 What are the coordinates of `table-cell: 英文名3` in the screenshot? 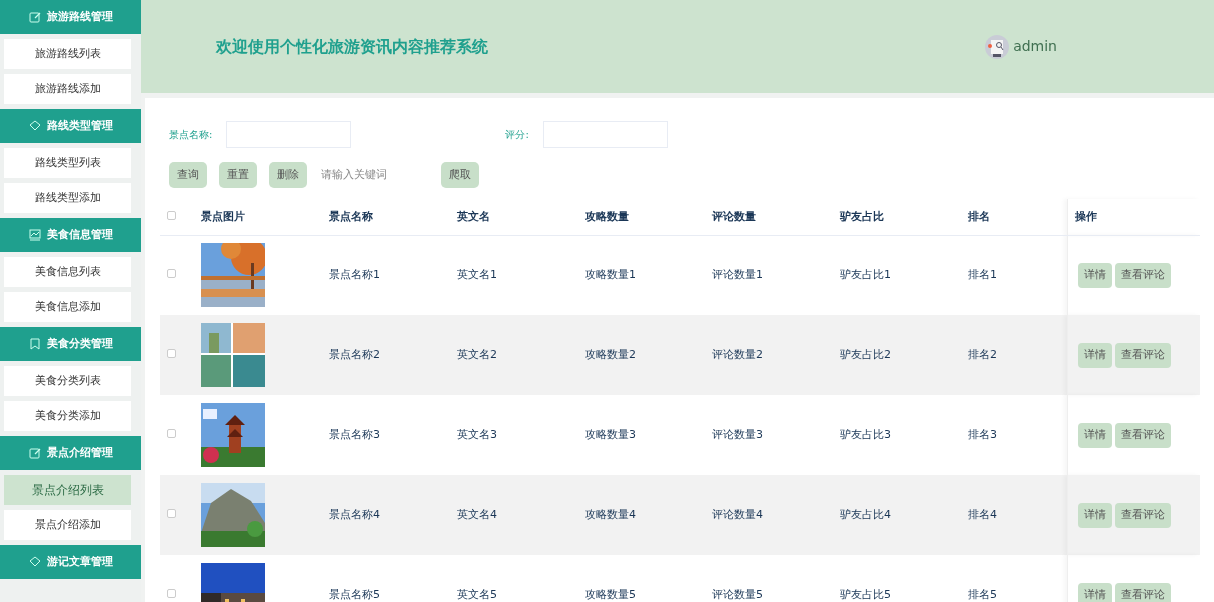 It's located at (477, 434).